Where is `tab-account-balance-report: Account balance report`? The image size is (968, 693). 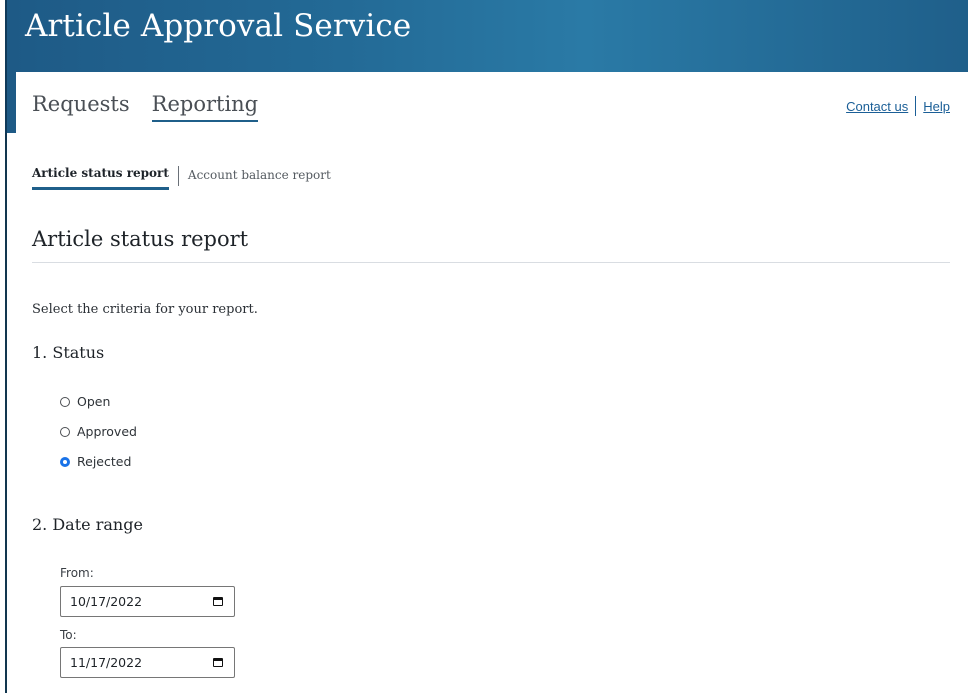 tab-account-balance-report: Account balance report is located at coordinates (259, 178).